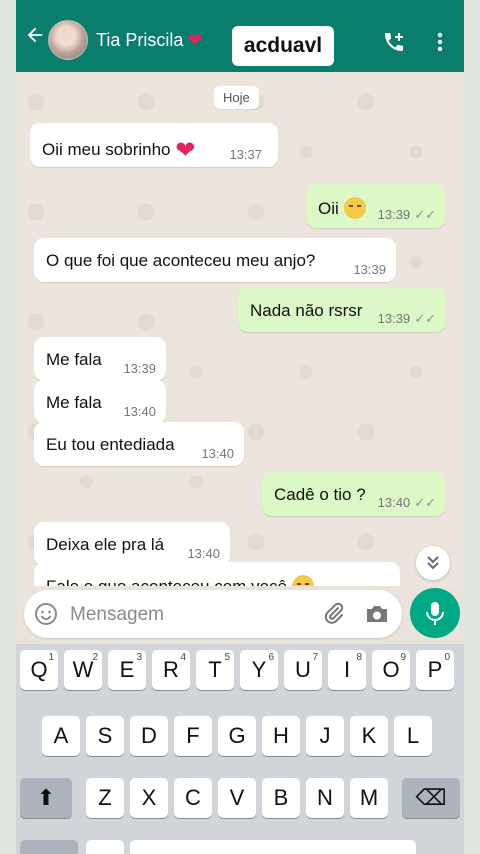 Image resolution: width=480 pixels, height=854 pixels. Describe the element at coordinates (435, 670) in the screenshot. I see `key-p: P0` at that location.